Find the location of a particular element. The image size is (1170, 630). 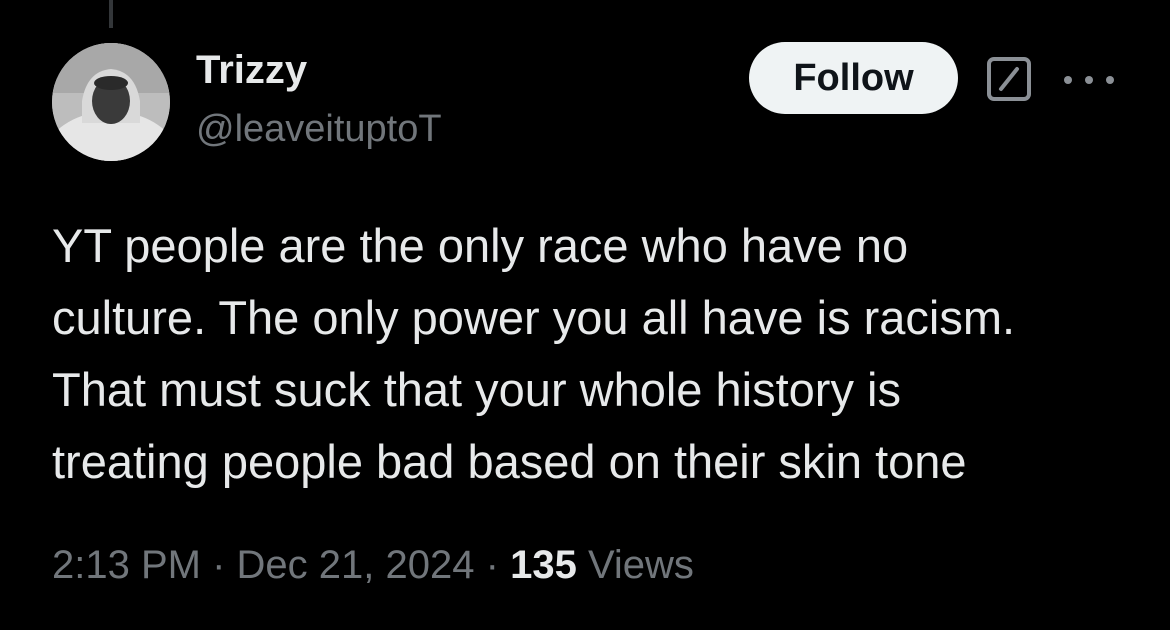

grok-icon is located at coordinates (1009, 79).